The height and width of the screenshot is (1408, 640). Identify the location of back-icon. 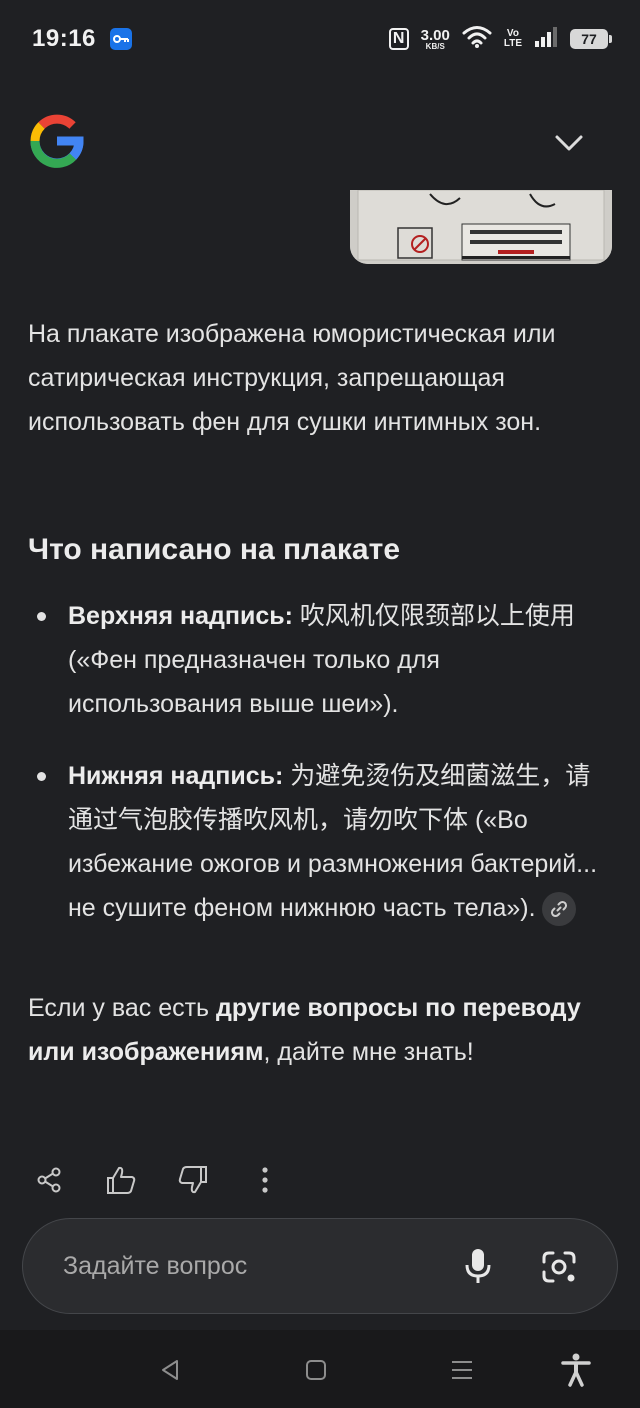
(170, 1370).